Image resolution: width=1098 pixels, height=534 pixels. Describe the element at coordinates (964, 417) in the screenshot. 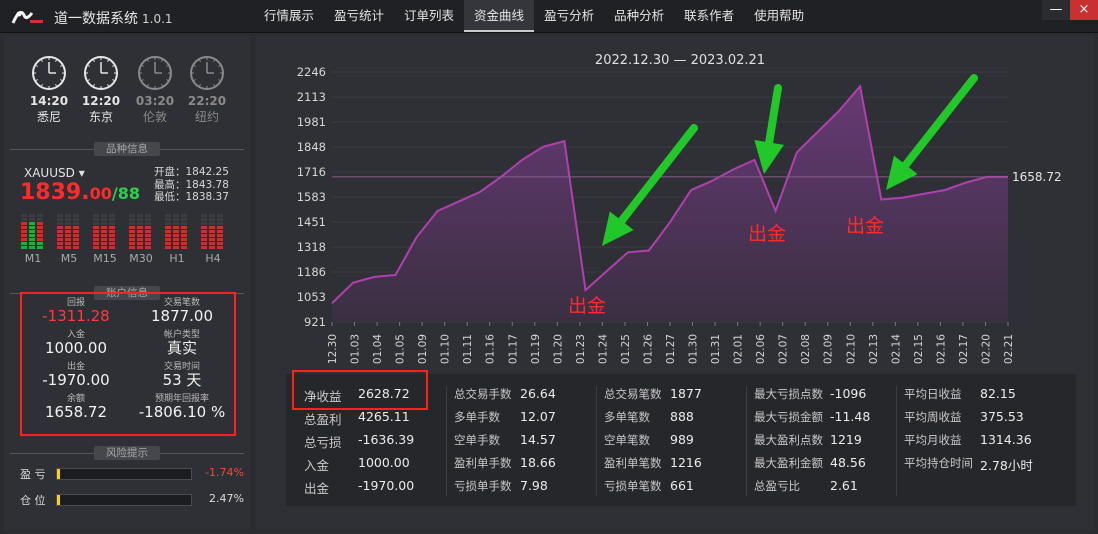

I see `stat-4-1: 平均周收益 375.53` at that location.